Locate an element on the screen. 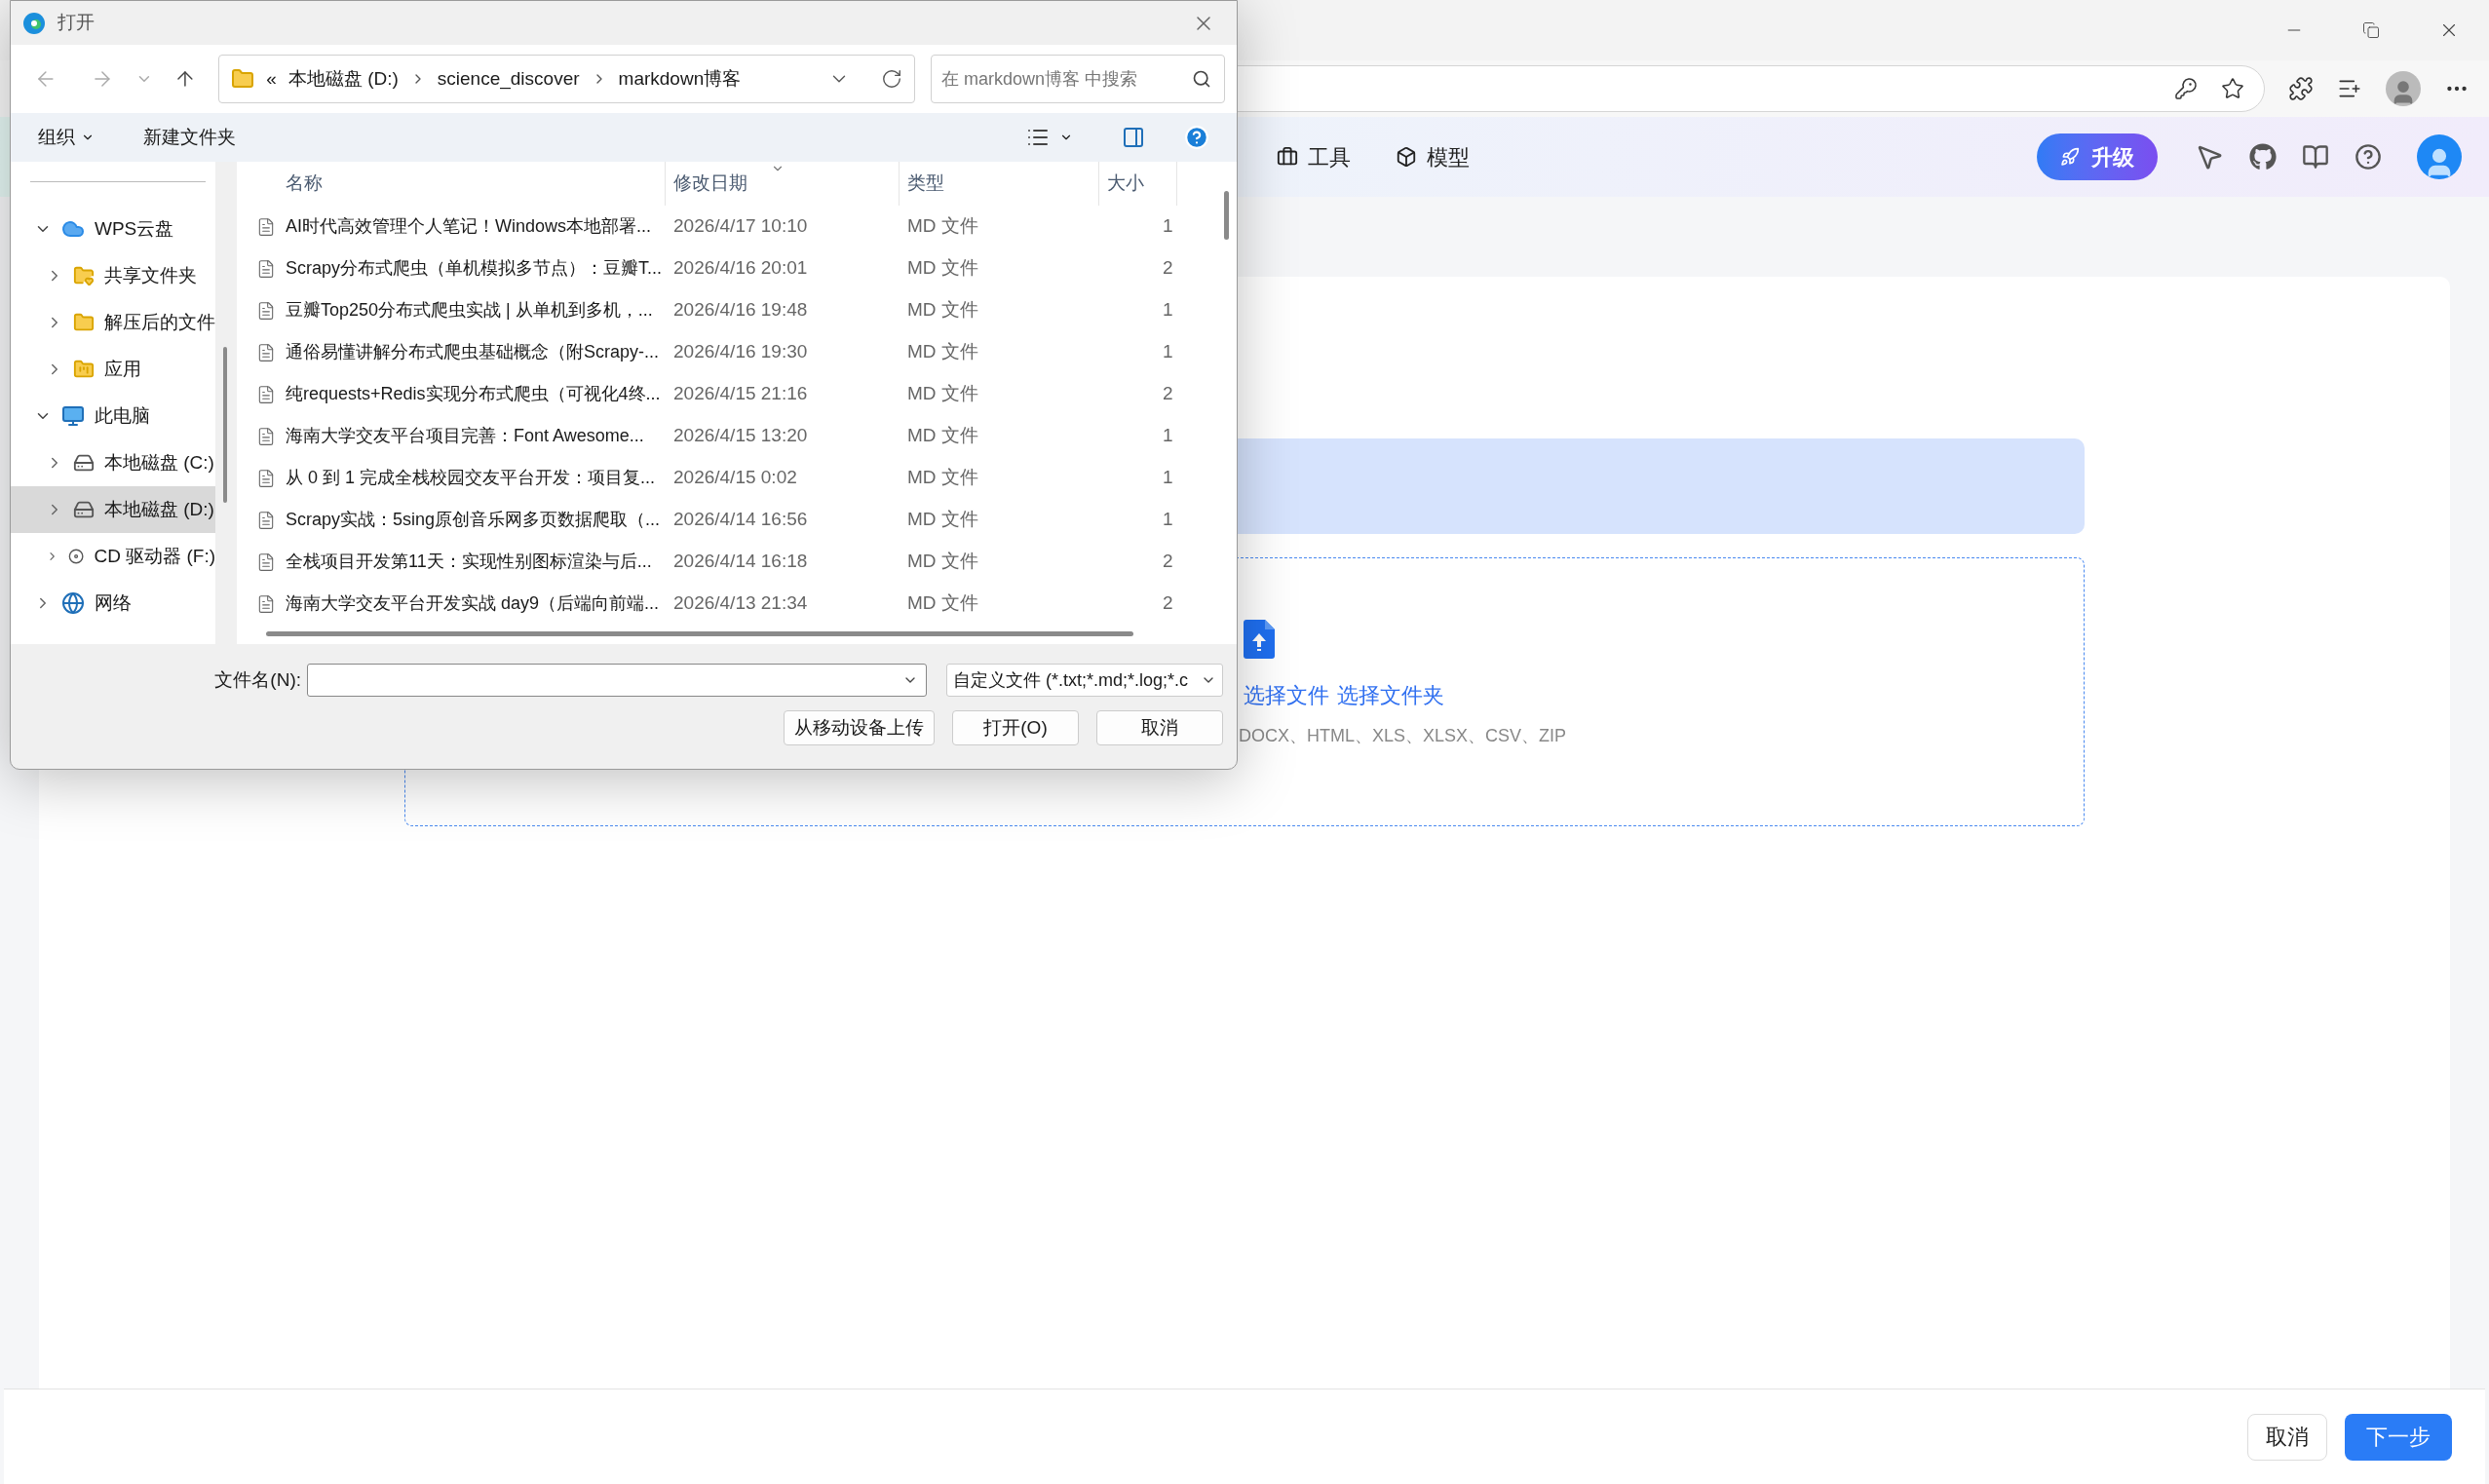 The image size is (2489, 1484). path-overflow: « is located at coordinates (271, 79).